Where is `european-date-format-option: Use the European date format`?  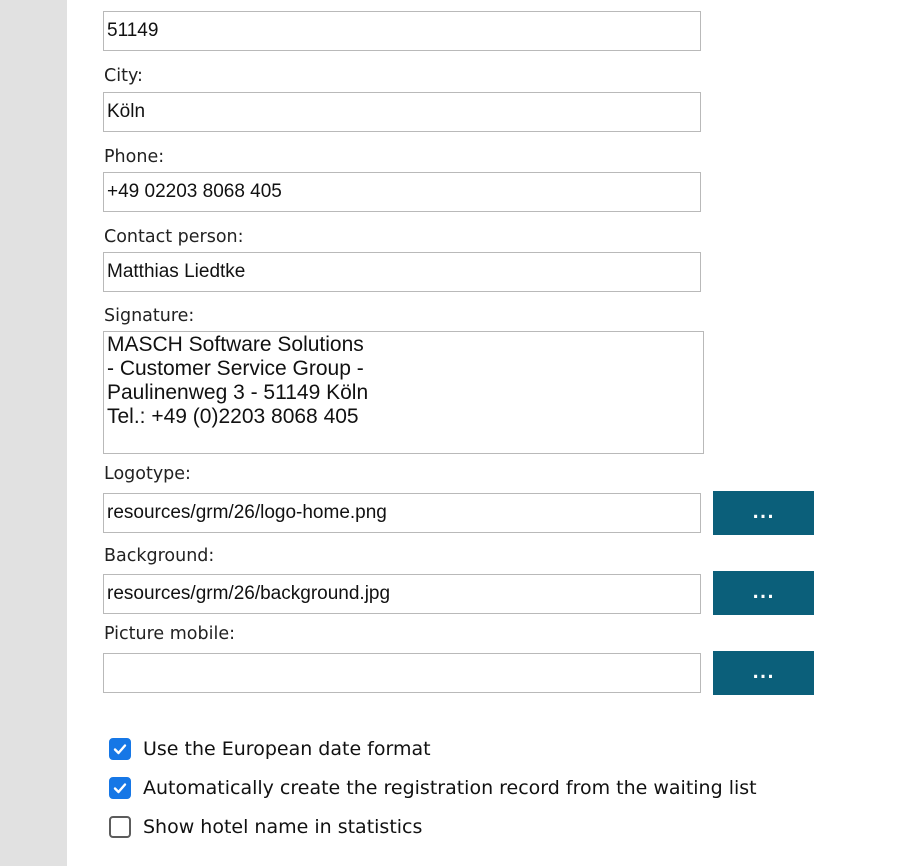 european-date-format-option: Use the European date format is located at coordinates (270, 749).